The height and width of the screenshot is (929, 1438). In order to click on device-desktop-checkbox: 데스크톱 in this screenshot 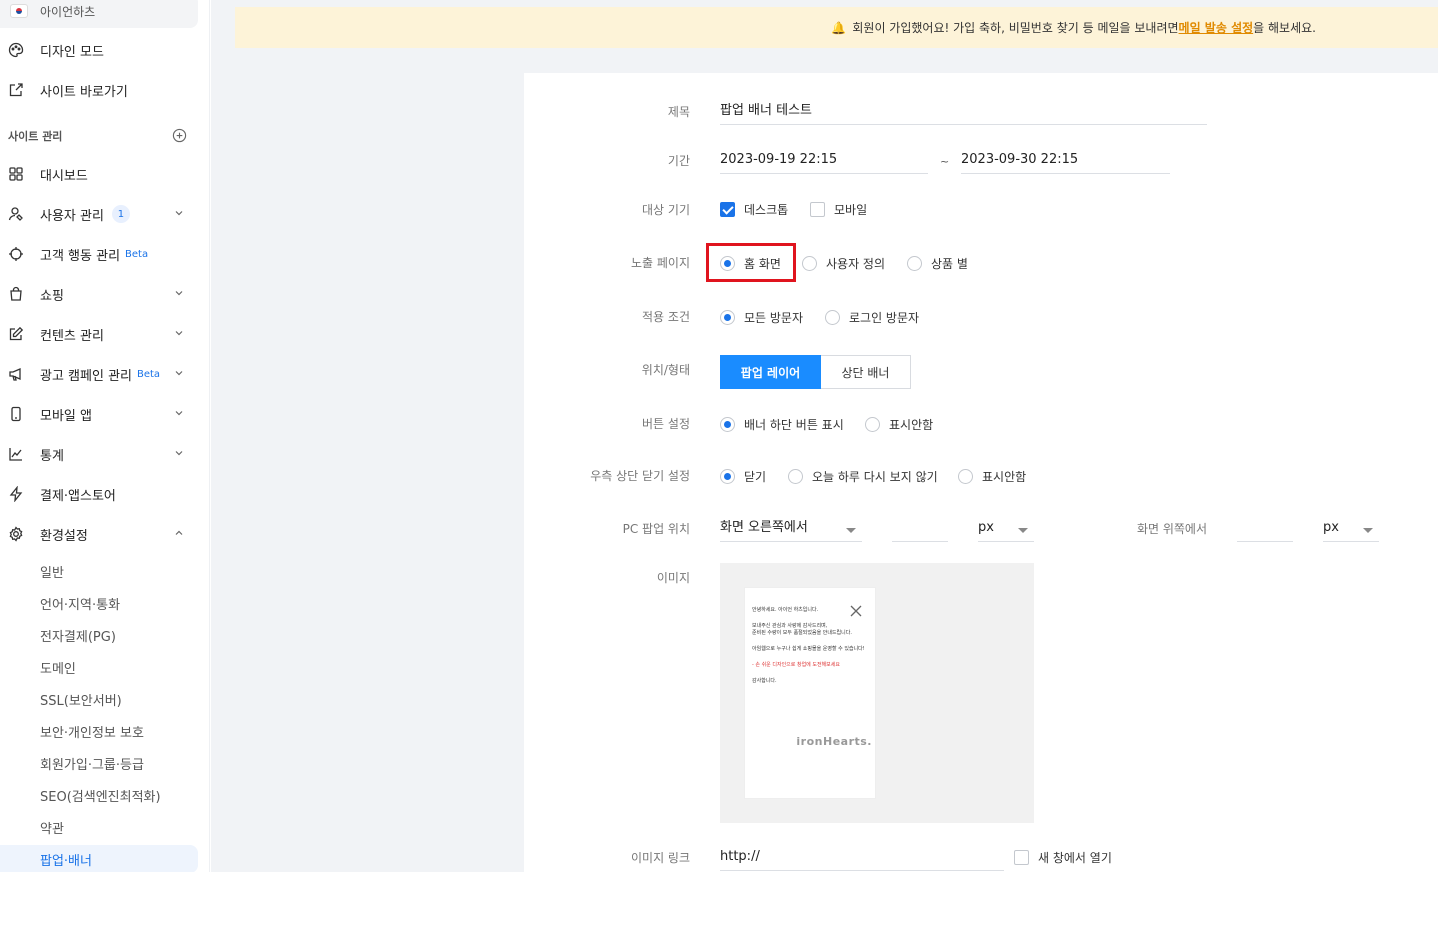, I will do `click(754, 209)`.